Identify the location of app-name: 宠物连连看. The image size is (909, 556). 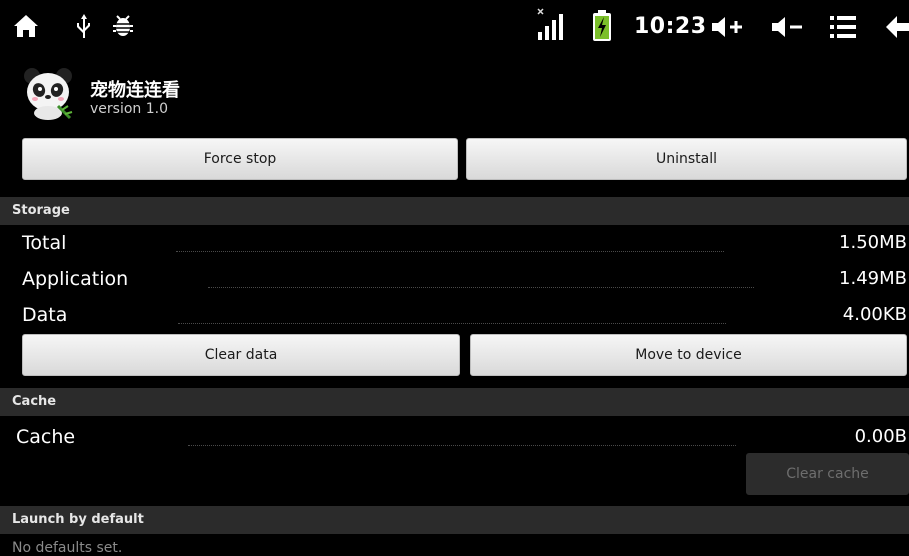
(135, 90).